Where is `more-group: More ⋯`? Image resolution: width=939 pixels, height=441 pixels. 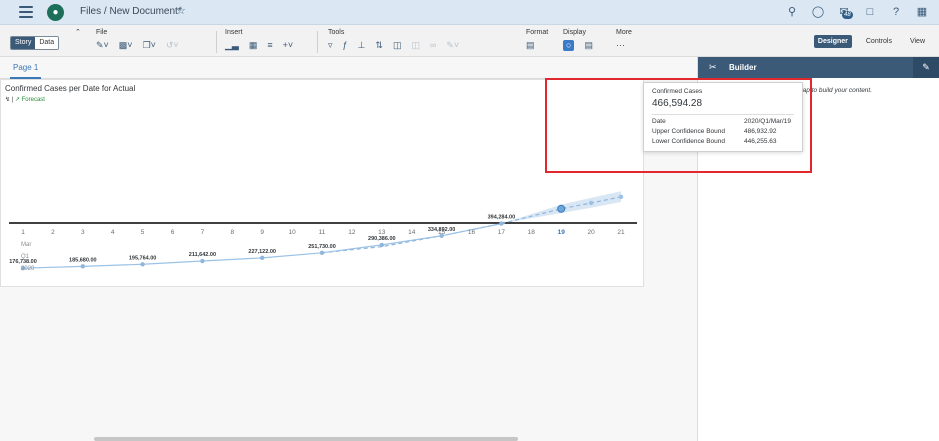
more-group: More ⋯ is located at coordinates (624, 40).